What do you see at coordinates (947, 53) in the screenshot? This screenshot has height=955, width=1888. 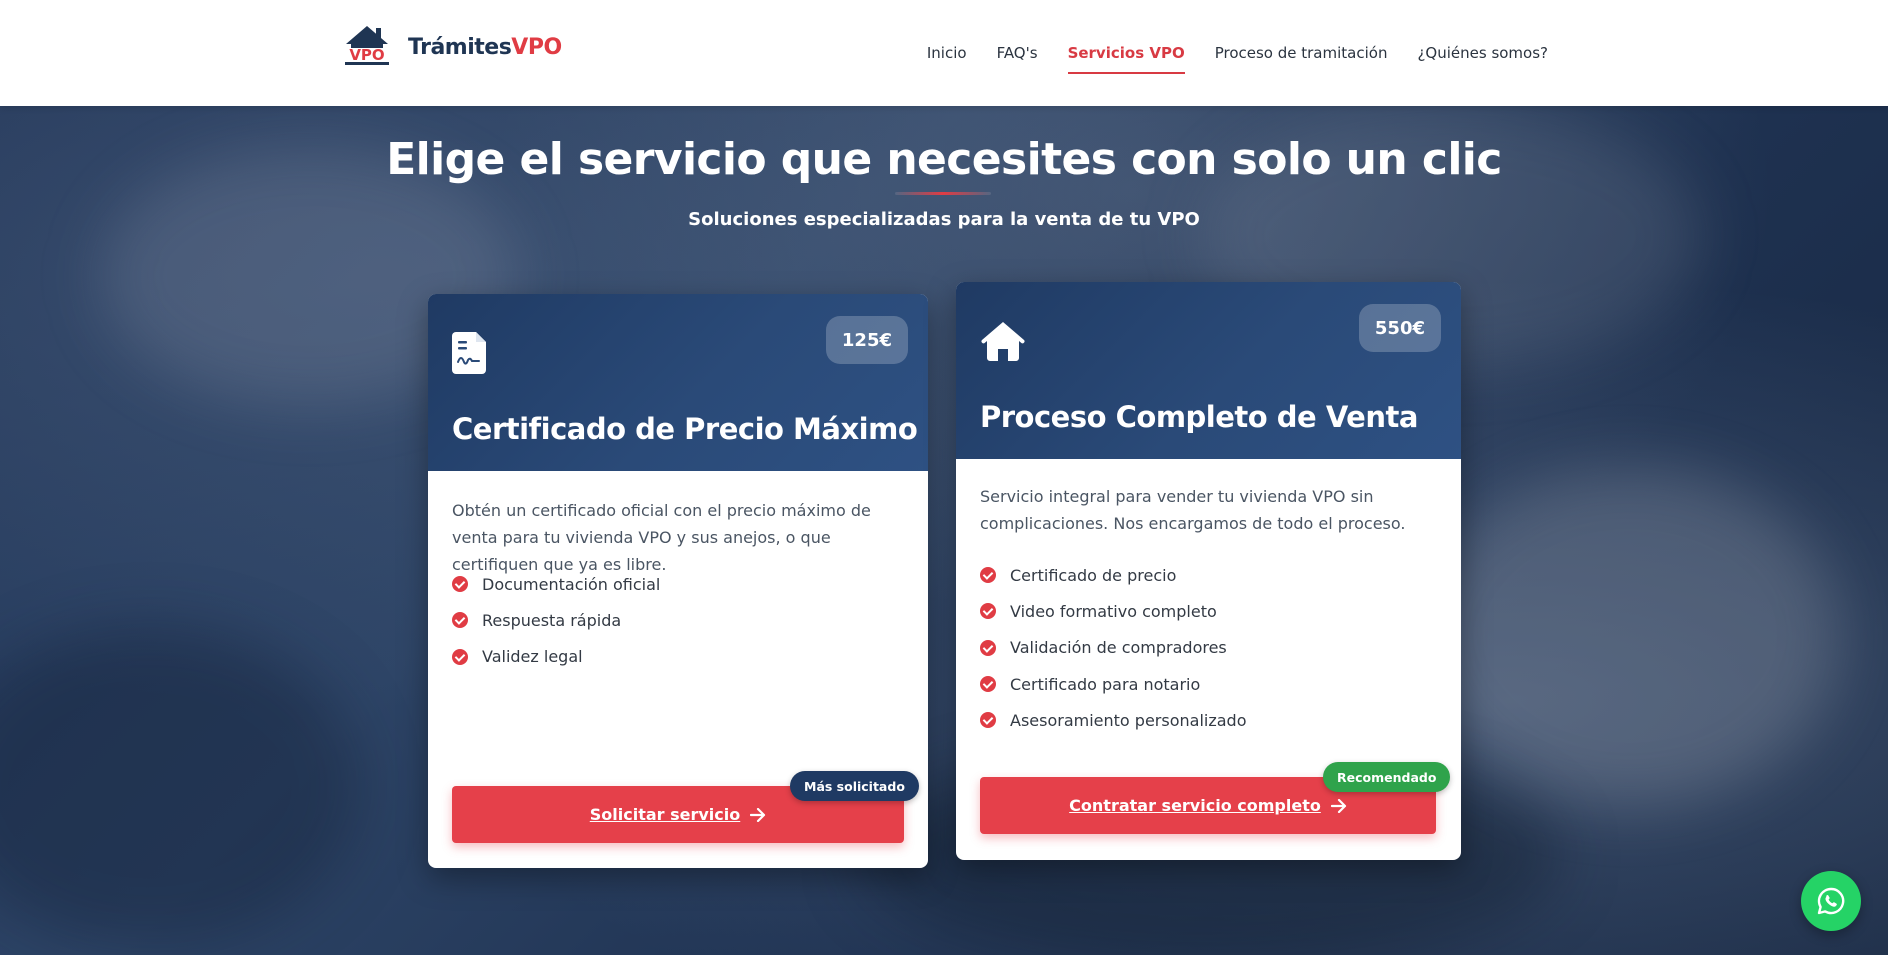 I see `nav-item-inicio: Inicio` at bounding box center [947, 53].